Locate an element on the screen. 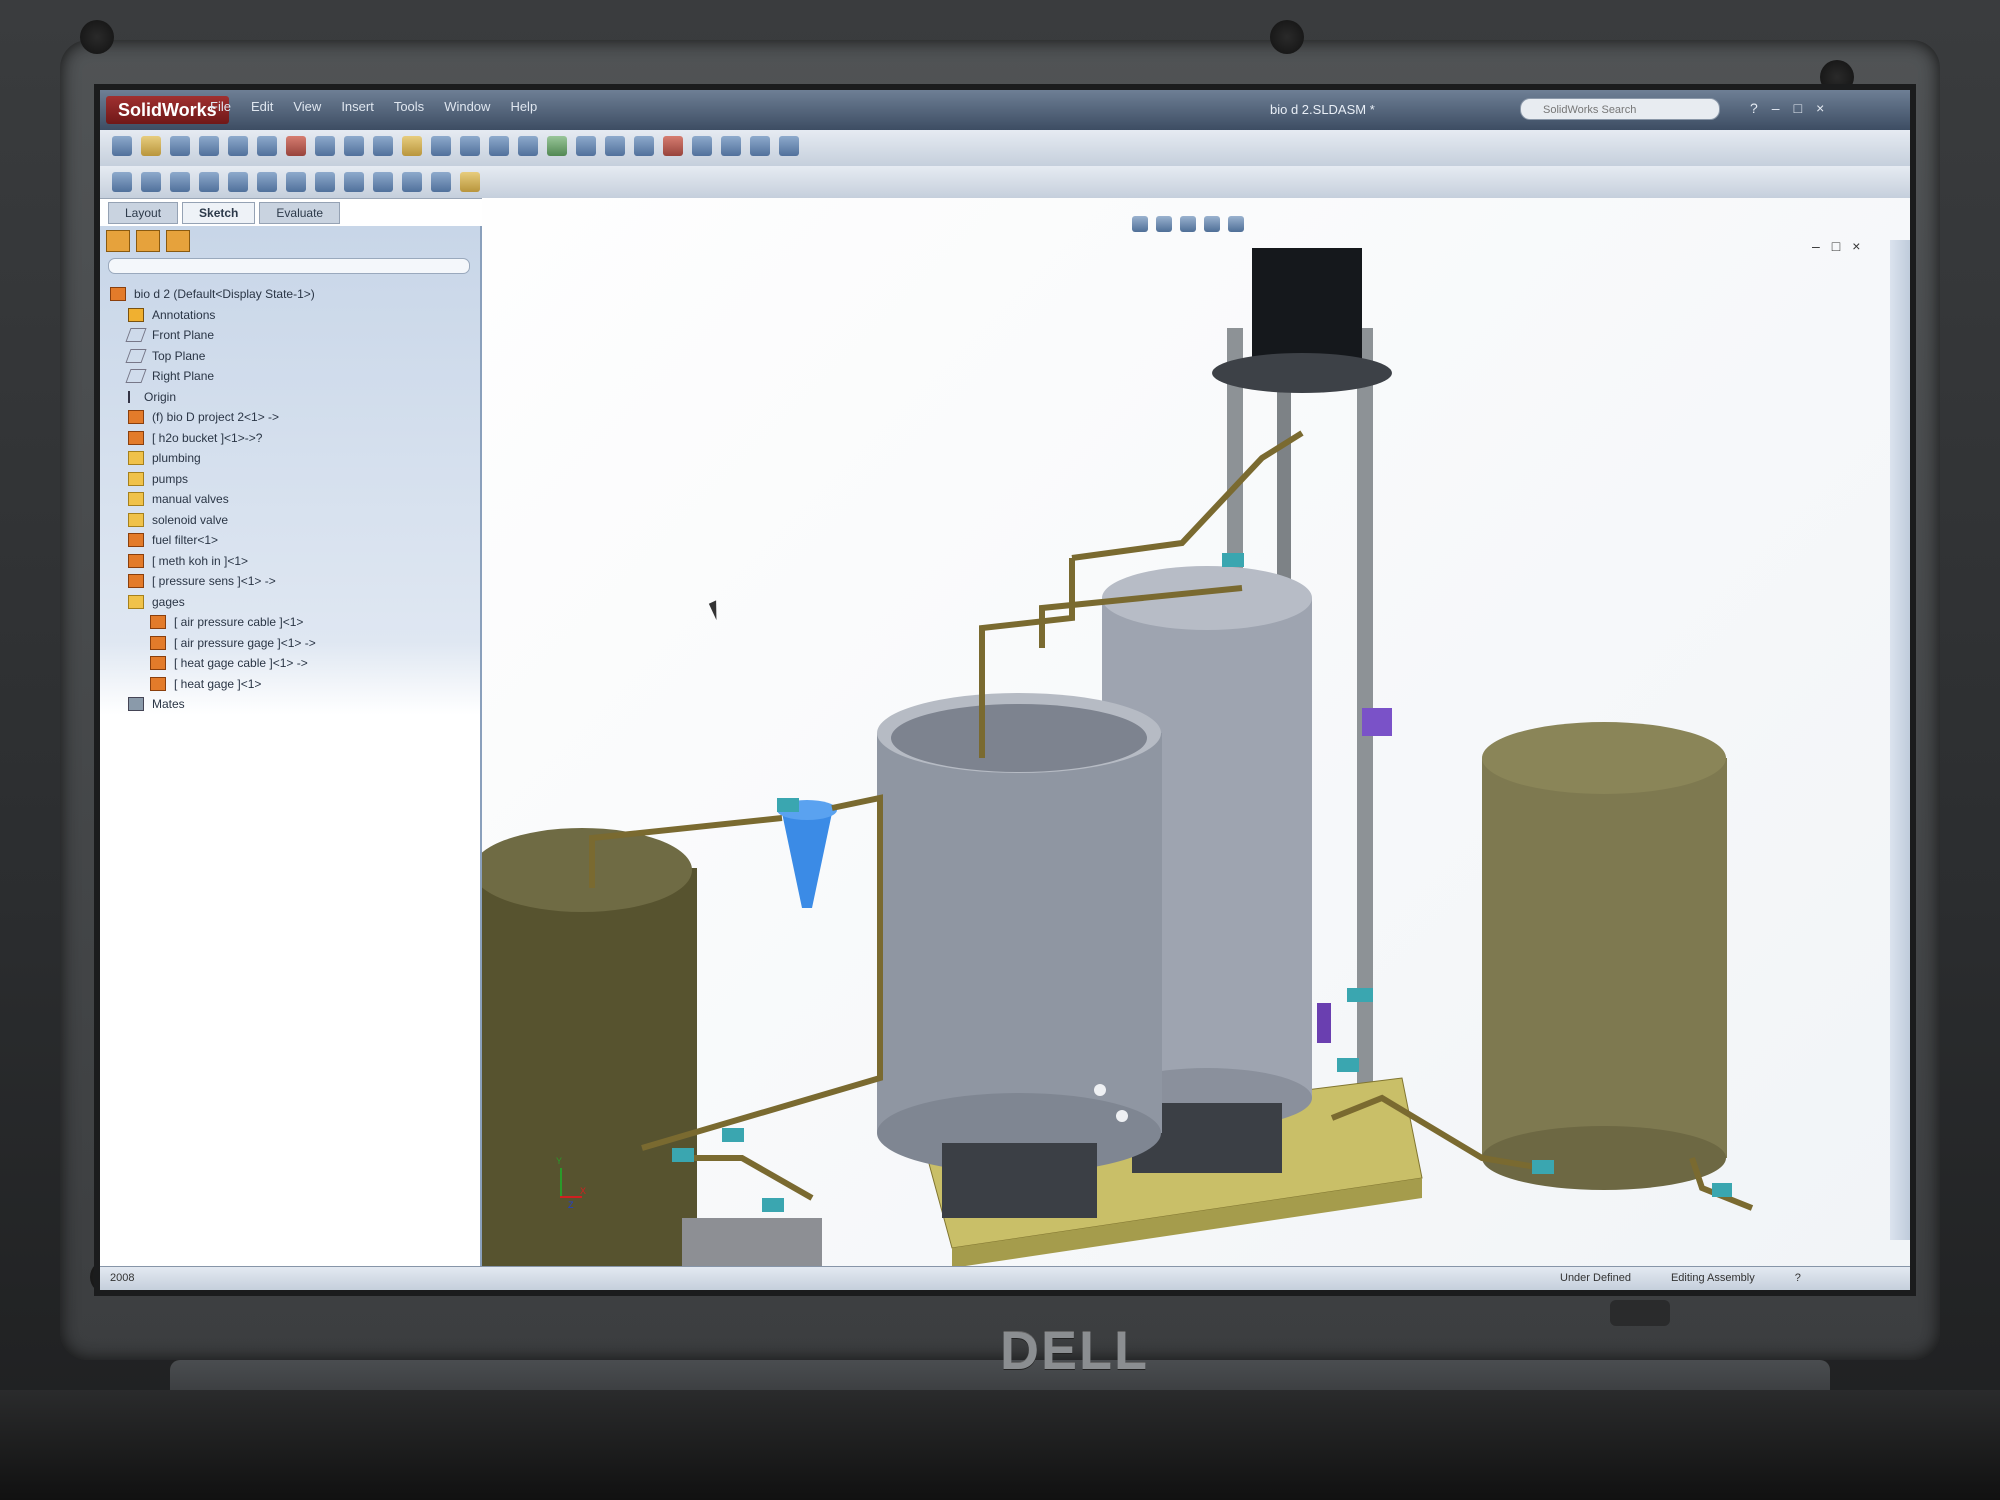 This screenshot has width=2000, height=1500. undo-icon is located at coordinates (238, 146).